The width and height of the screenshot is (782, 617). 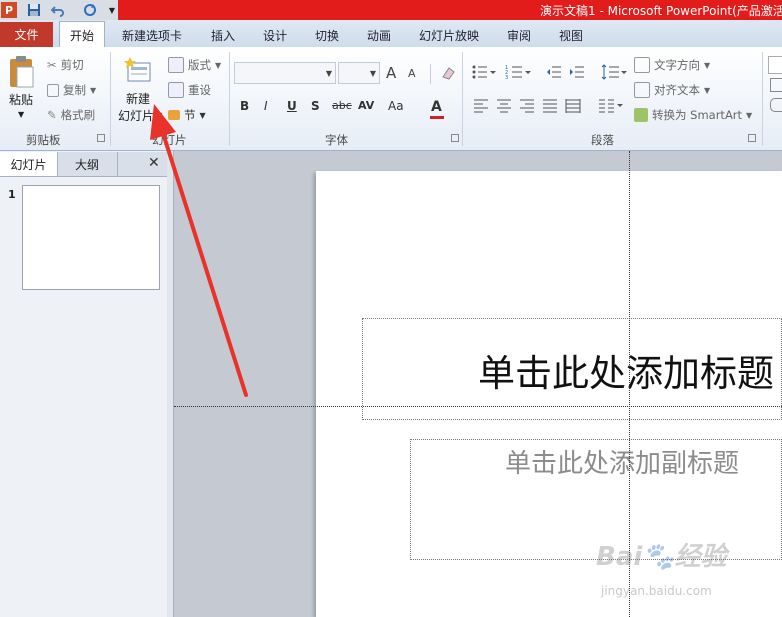 I want to click on convert-smartart-button: 转换为 SmartArt ▼, so click(x=693, y=115).